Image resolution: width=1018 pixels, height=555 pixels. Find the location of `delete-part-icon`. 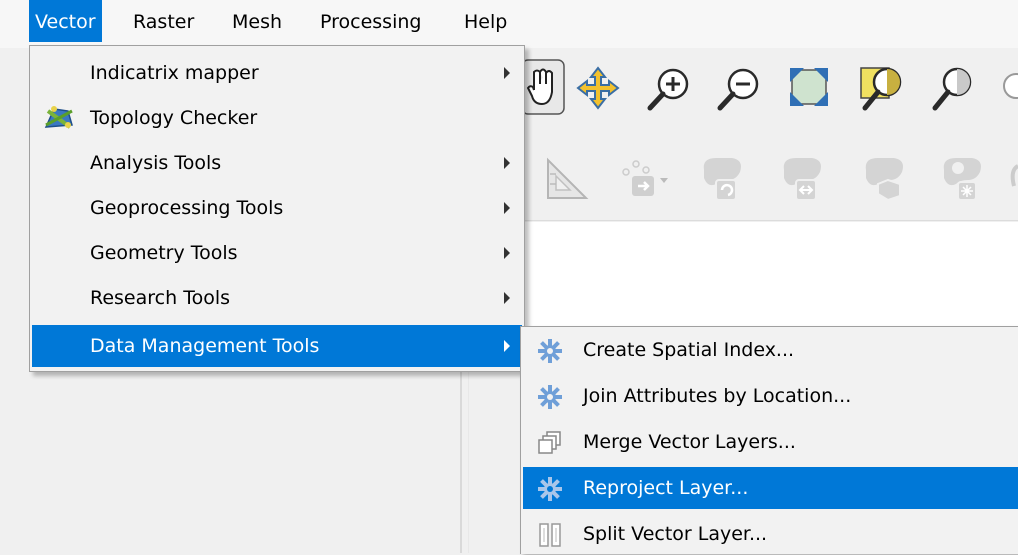

delete-part-icon is located at coordinates (965, 179).